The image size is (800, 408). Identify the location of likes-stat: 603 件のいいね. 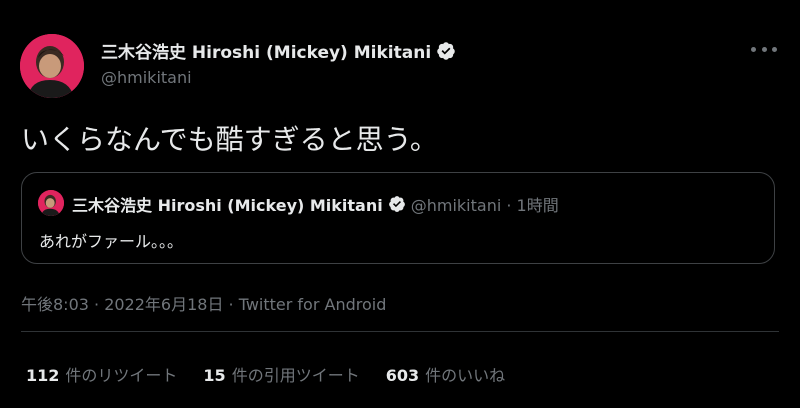
(445, 374).